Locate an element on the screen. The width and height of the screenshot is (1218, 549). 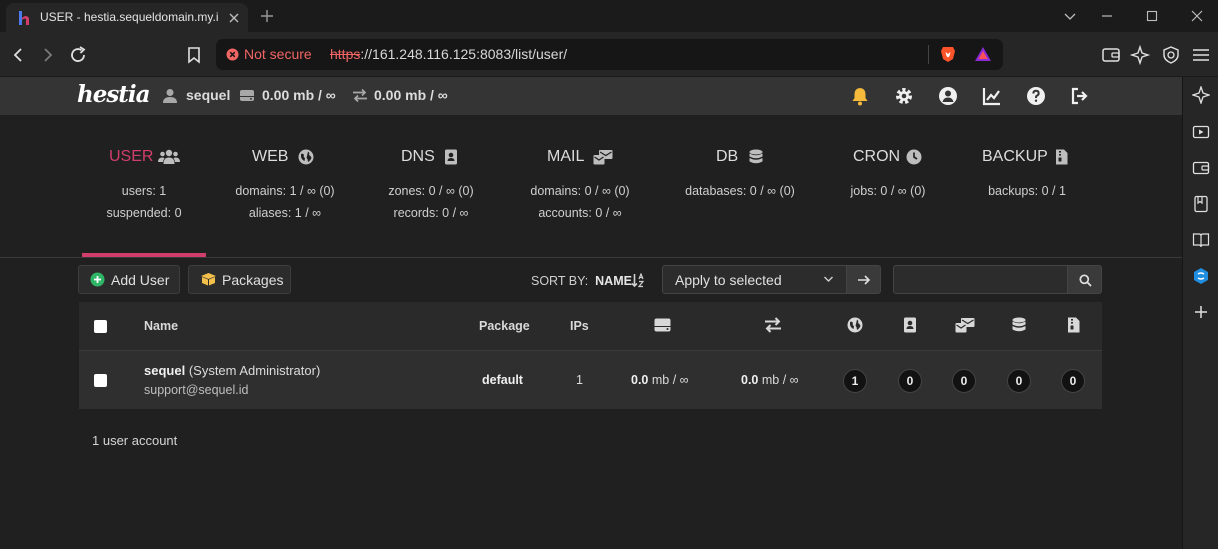
username: sequel is located at coordinates (208, 95).